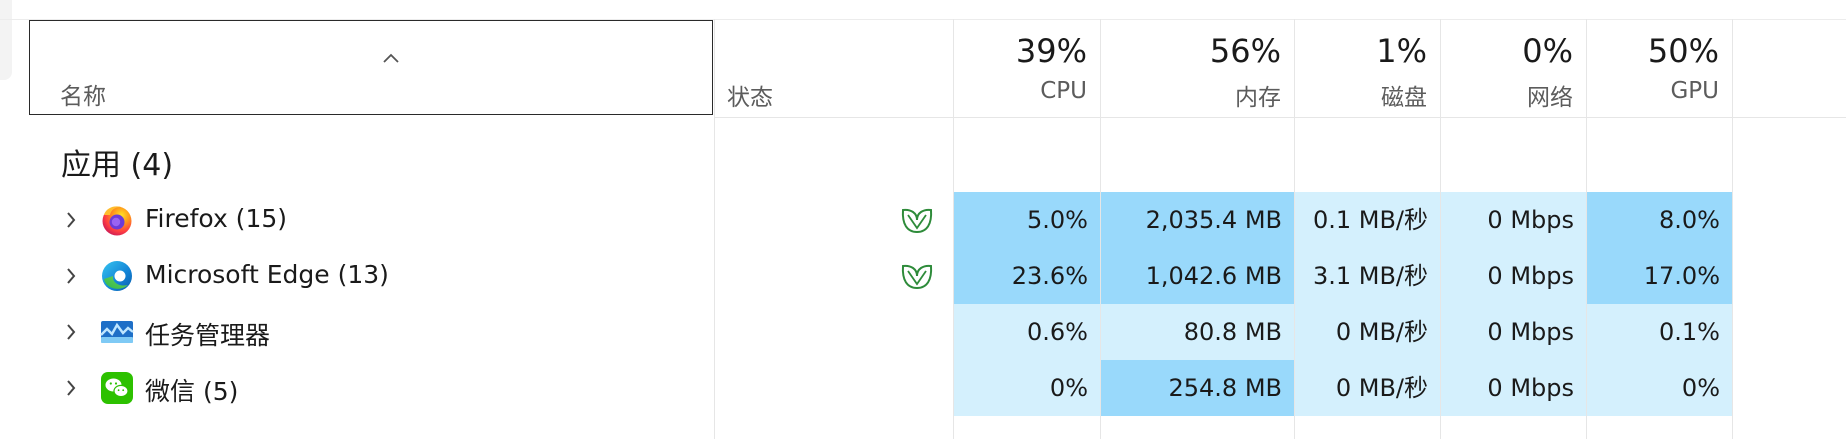 This screenshot has width=1846, height=439. What do you see at coordinates (267, 274) in the screenshot?
I see `process-name: Microsoft Edge (13)` at bounding box center [267, 274].